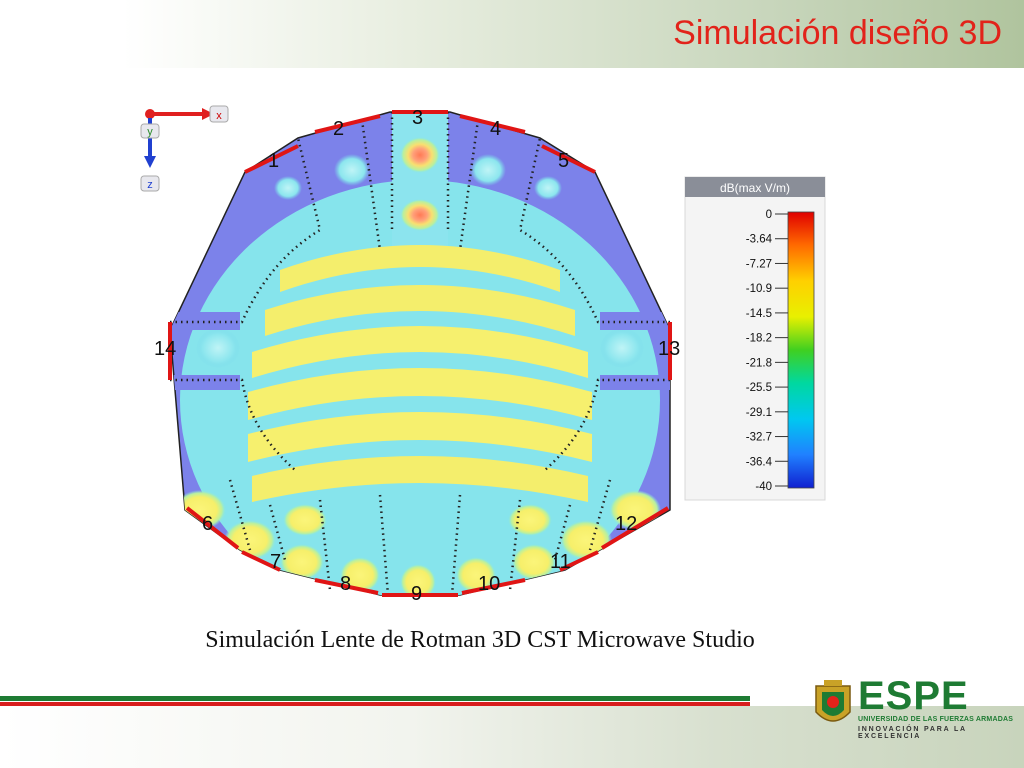 Image resolution: width=1024 pixels, height=768 pixels. What do you see at coordinates (338, 129) in the screenshot?
I see `port-label-2: 2` at bounding box center [338, 129].